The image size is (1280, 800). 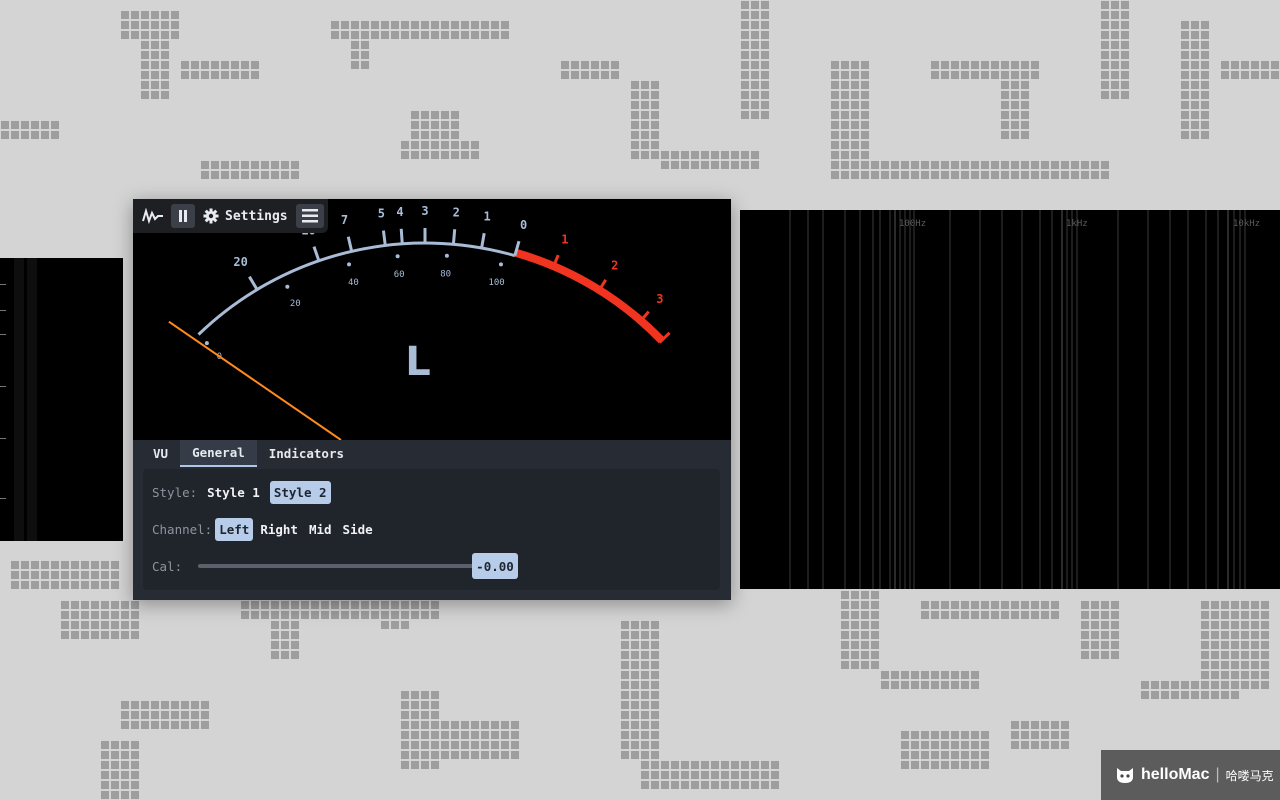 What do you see at coordinates (523, 225) in the screenshot?
I see `vu-scale-label: 0` at bounding box center [523, 225].